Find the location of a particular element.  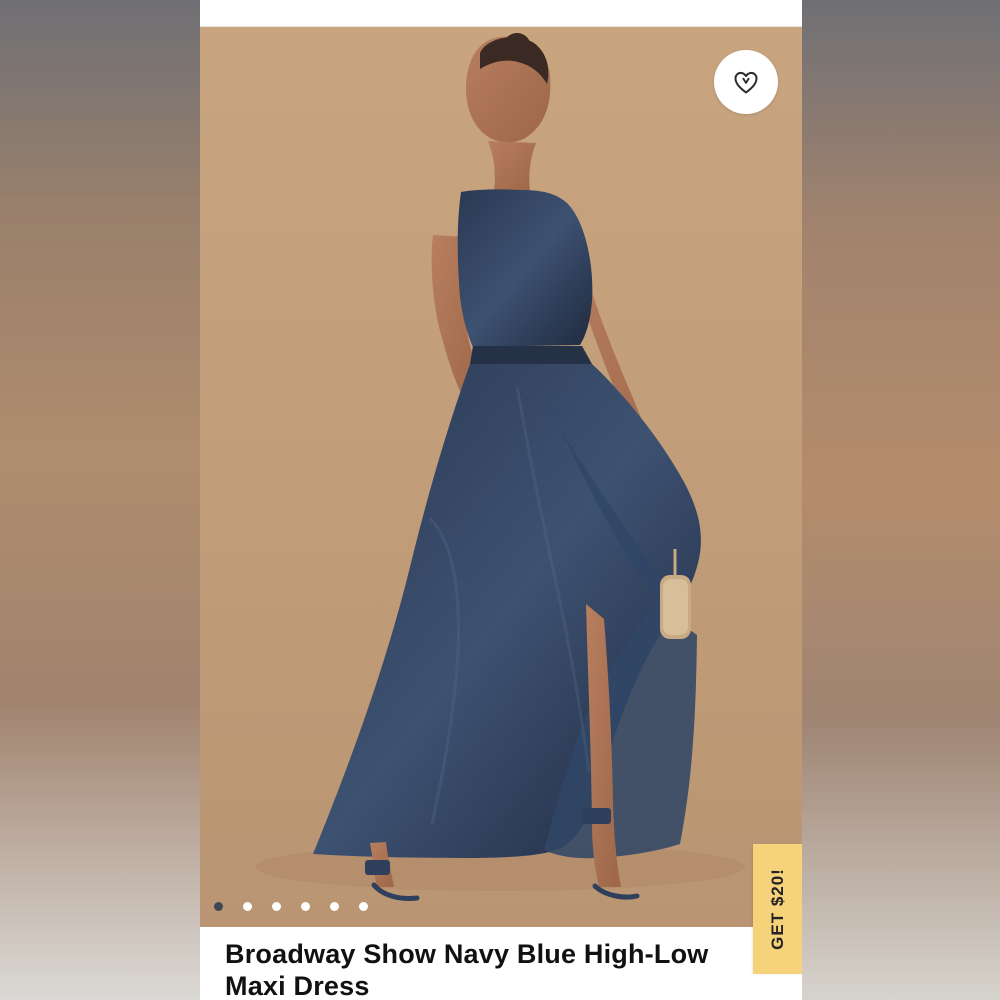

promo-label: GET $20! is located at coordinates (777, 909).